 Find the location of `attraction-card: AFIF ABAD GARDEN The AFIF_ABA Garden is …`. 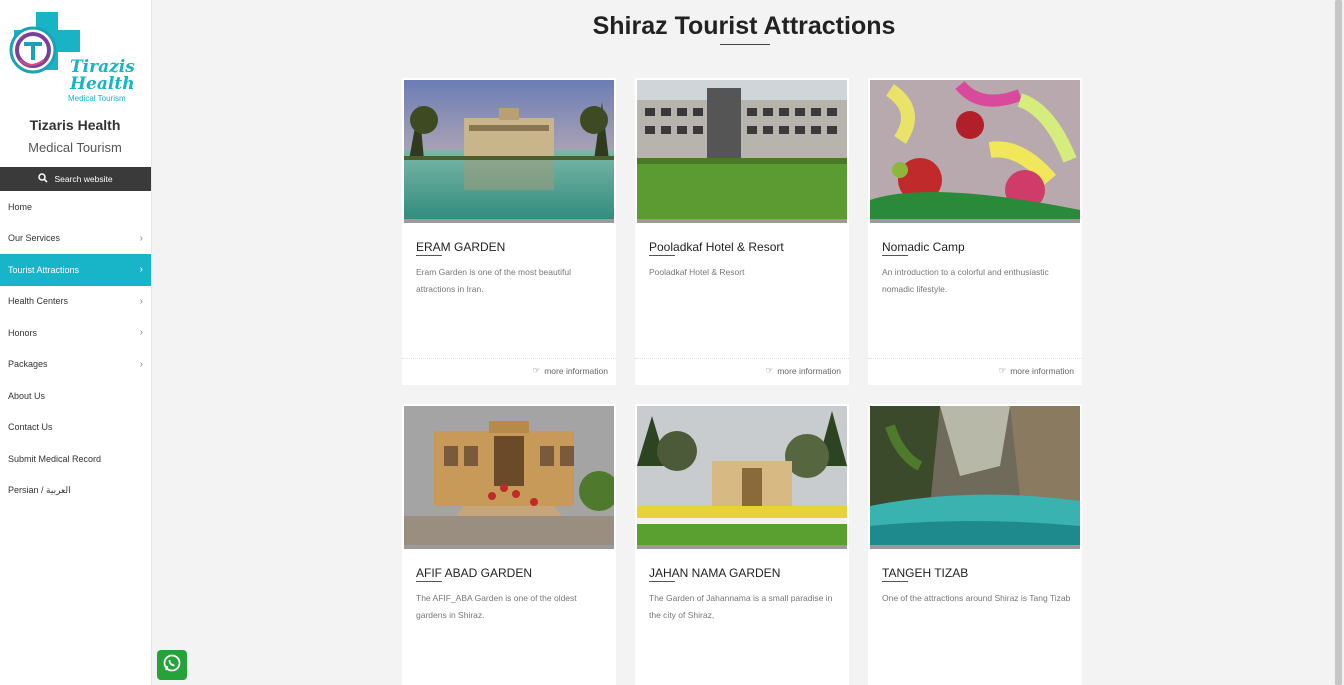

attraction-card: AFIF ABAD GARDEN The AFIF_ABA Garden is … is located at coordinates (509, 544).